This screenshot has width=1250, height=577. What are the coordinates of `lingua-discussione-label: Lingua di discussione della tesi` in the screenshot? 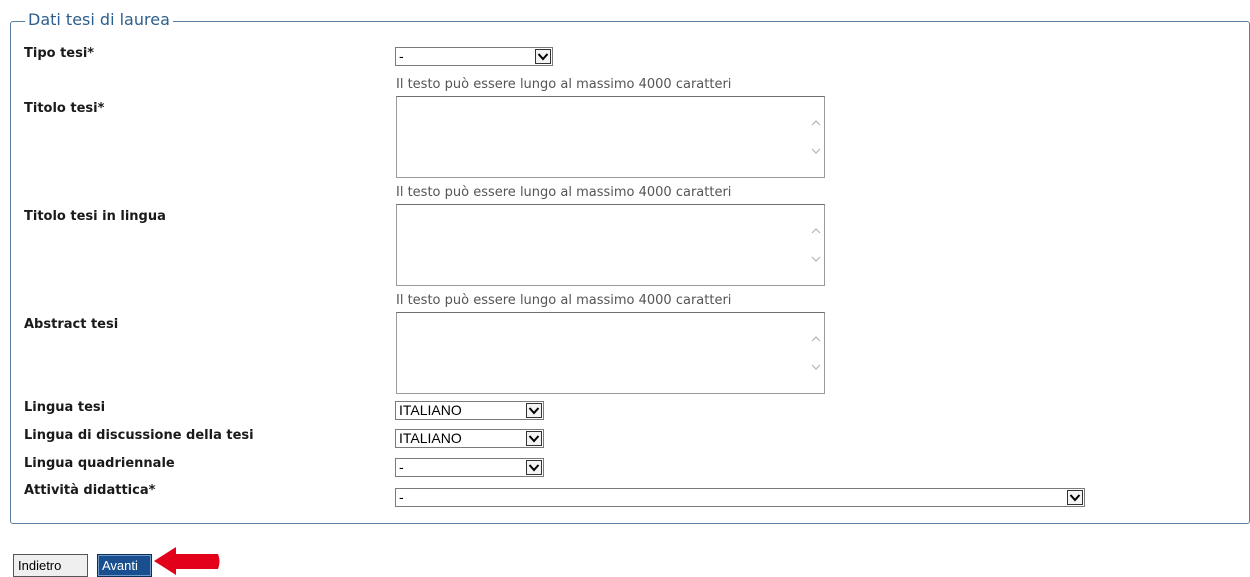 It's located at (139, 435).